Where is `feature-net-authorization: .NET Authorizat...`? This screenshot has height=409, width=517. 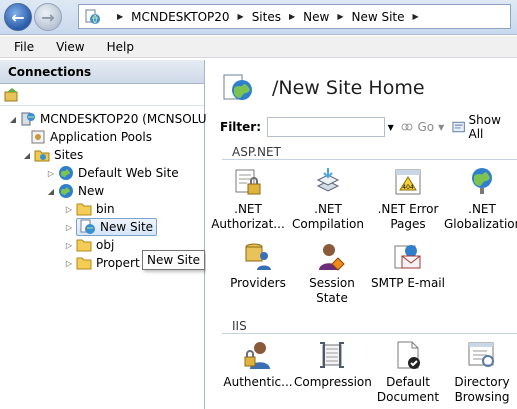 feature-net-authorization: .NET Authorizat... is located at coordinates (248, 199).